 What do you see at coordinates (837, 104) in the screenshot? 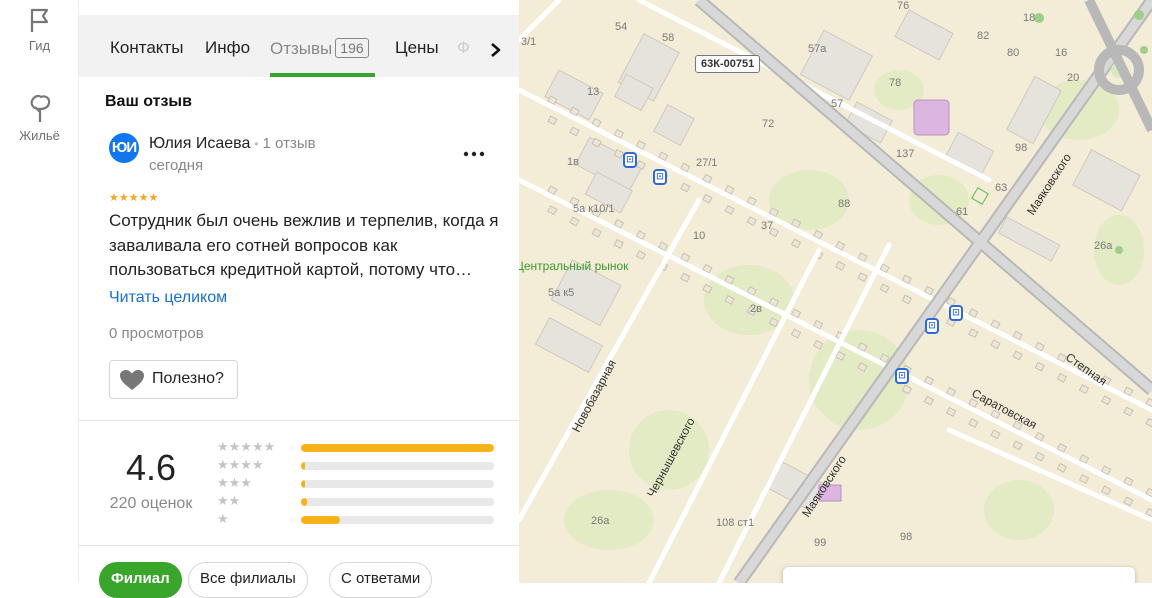
I see `house-number: 57` at bounding box center [837, 104].